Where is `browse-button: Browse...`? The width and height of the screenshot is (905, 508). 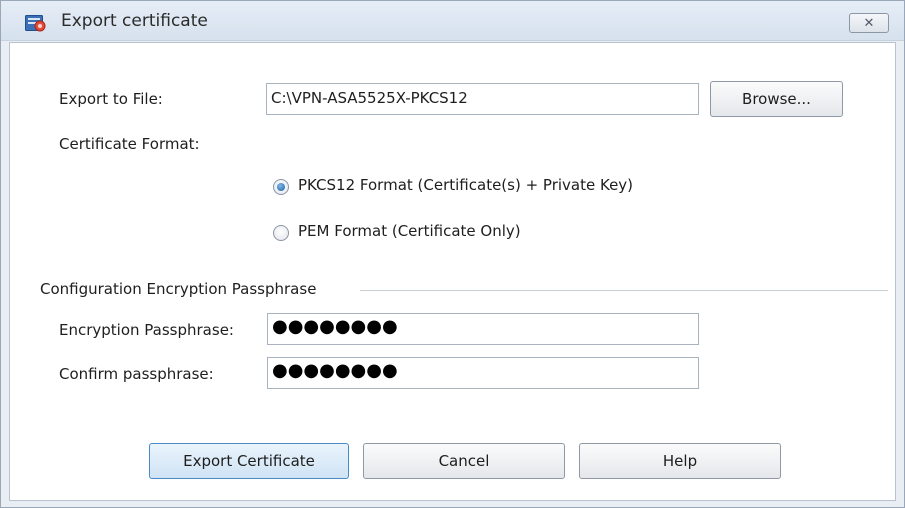
browse-button: Browse... is located at coordinates (776, 99).